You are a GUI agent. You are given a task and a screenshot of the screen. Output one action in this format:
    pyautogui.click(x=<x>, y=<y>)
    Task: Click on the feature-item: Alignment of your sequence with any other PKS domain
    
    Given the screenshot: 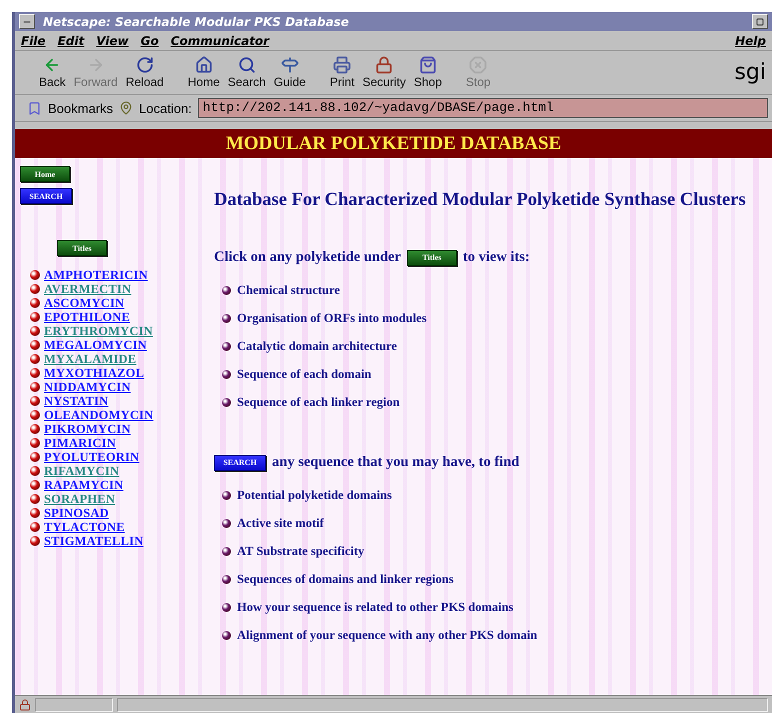 What is the action you would take?
    pyautogui.click(x=387, y=635)
    